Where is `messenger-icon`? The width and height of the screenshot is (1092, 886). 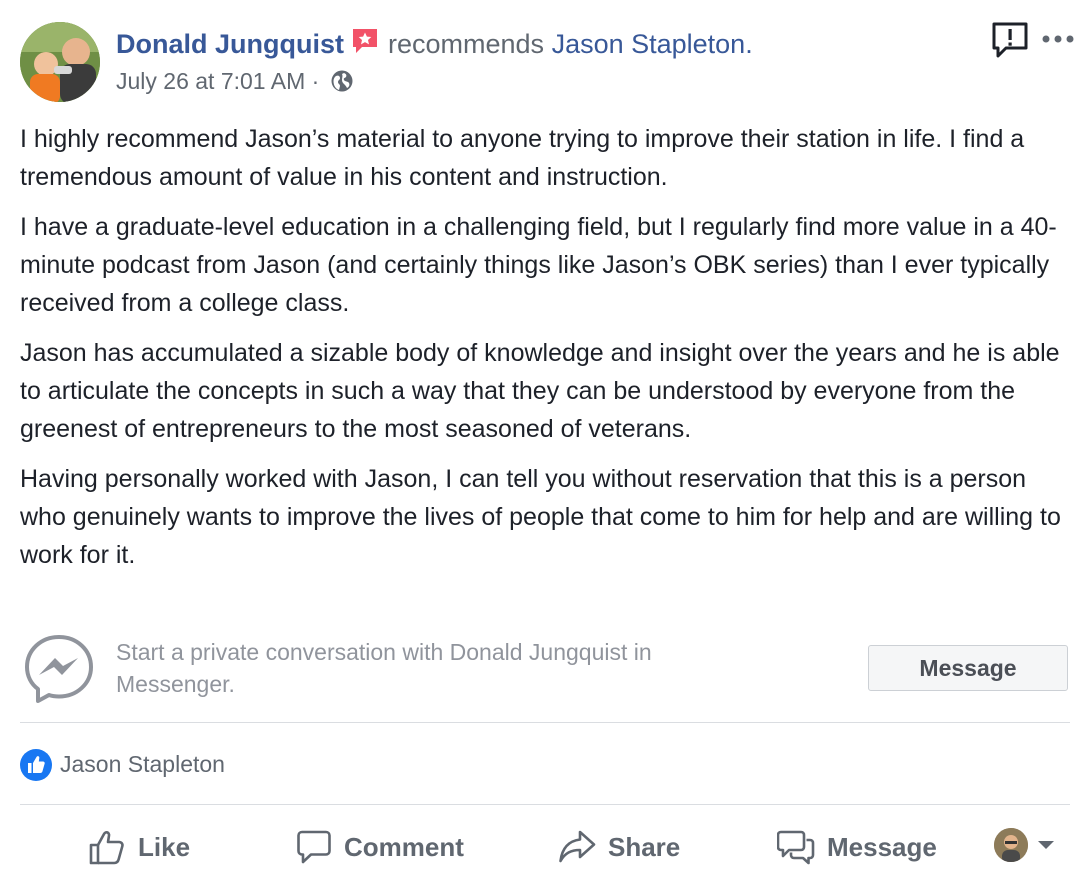 messenger-icon is located at coordinates (59, 671).